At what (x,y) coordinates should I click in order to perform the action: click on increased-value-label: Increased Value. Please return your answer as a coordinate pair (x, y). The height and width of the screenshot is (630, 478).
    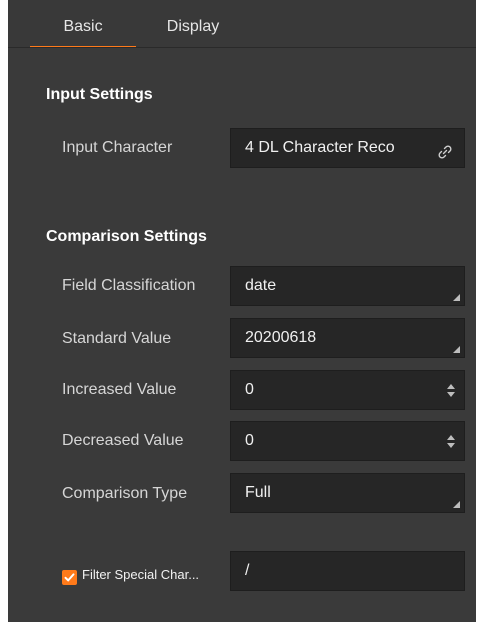
    Looking at the image, I should click on (119, 389).